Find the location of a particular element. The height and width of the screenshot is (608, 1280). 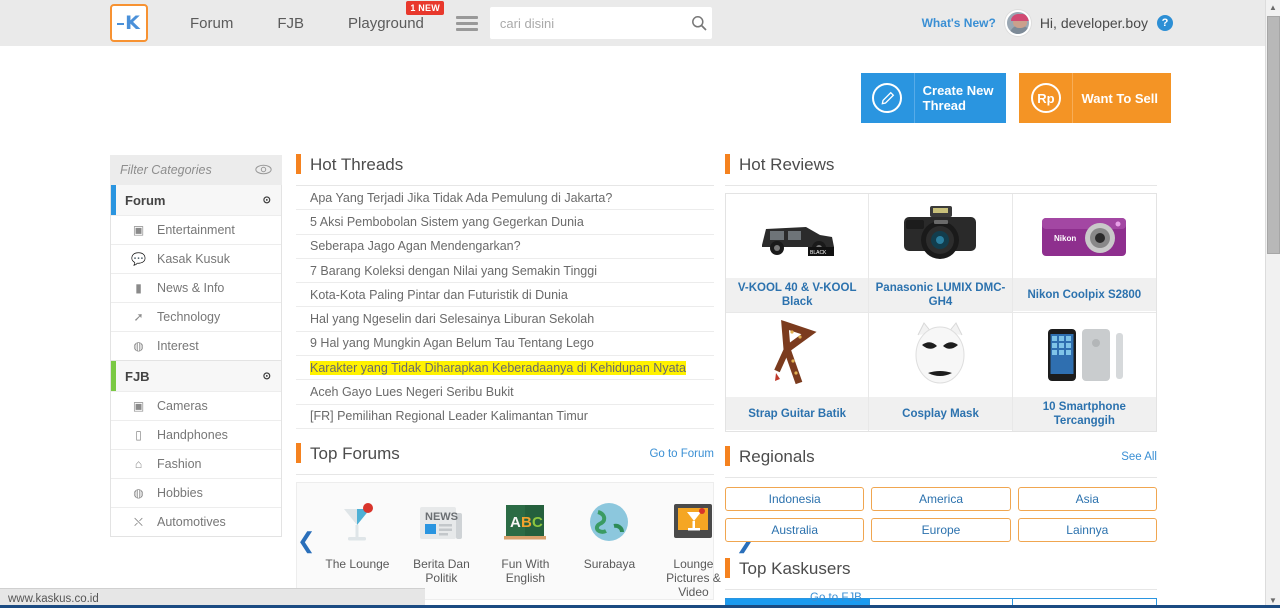

nav-item-playground: Playground 1 NEW is located at coordinates (386, 16).